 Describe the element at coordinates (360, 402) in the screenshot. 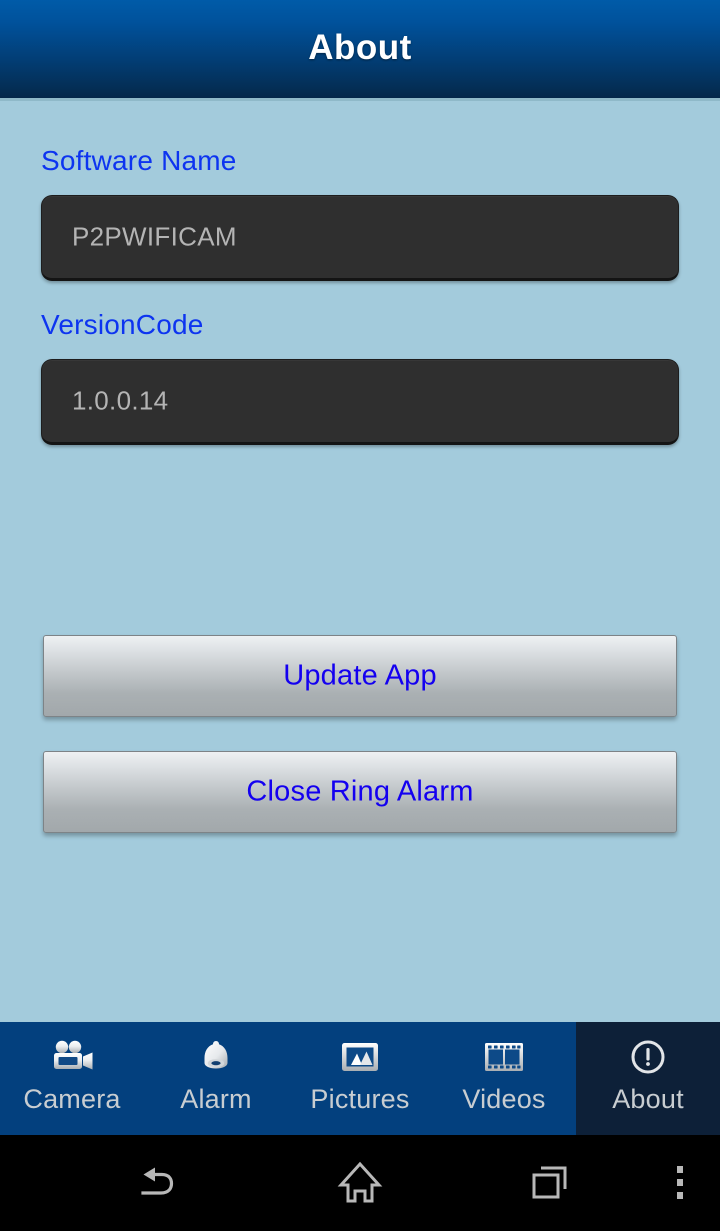

I see `version-code-field: 1.0.0.14` at that location.